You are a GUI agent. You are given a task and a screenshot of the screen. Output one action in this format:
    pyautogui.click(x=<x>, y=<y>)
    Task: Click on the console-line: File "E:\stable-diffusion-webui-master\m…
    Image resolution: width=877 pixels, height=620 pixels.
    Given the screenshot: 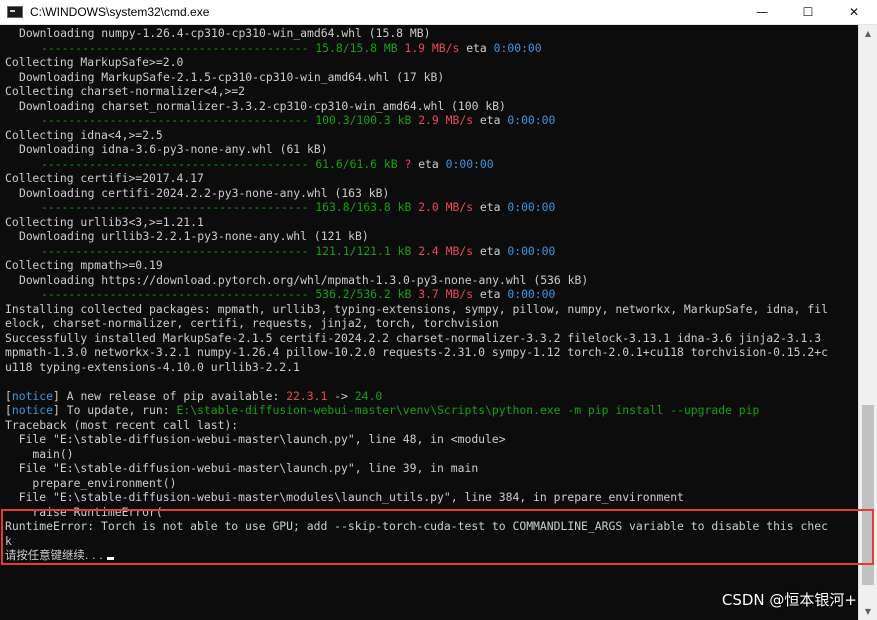 What is the action you would take?
    pyautogui.click(x=431, y=497)
    